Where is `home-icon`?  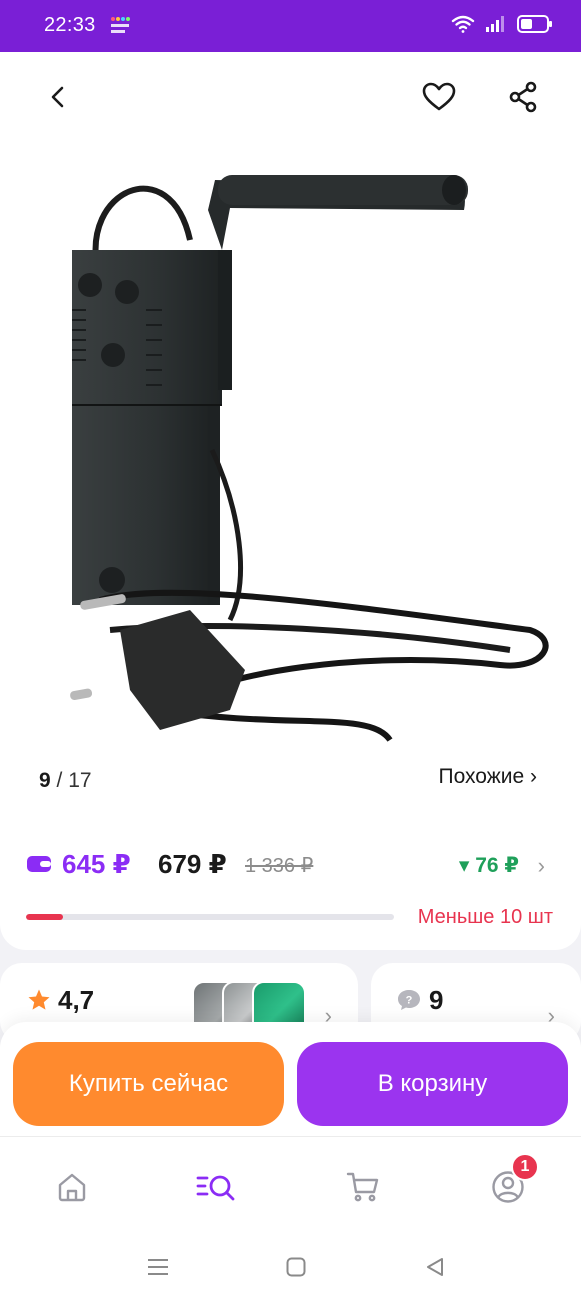
home-icon is located at coordinates (72, 1187).